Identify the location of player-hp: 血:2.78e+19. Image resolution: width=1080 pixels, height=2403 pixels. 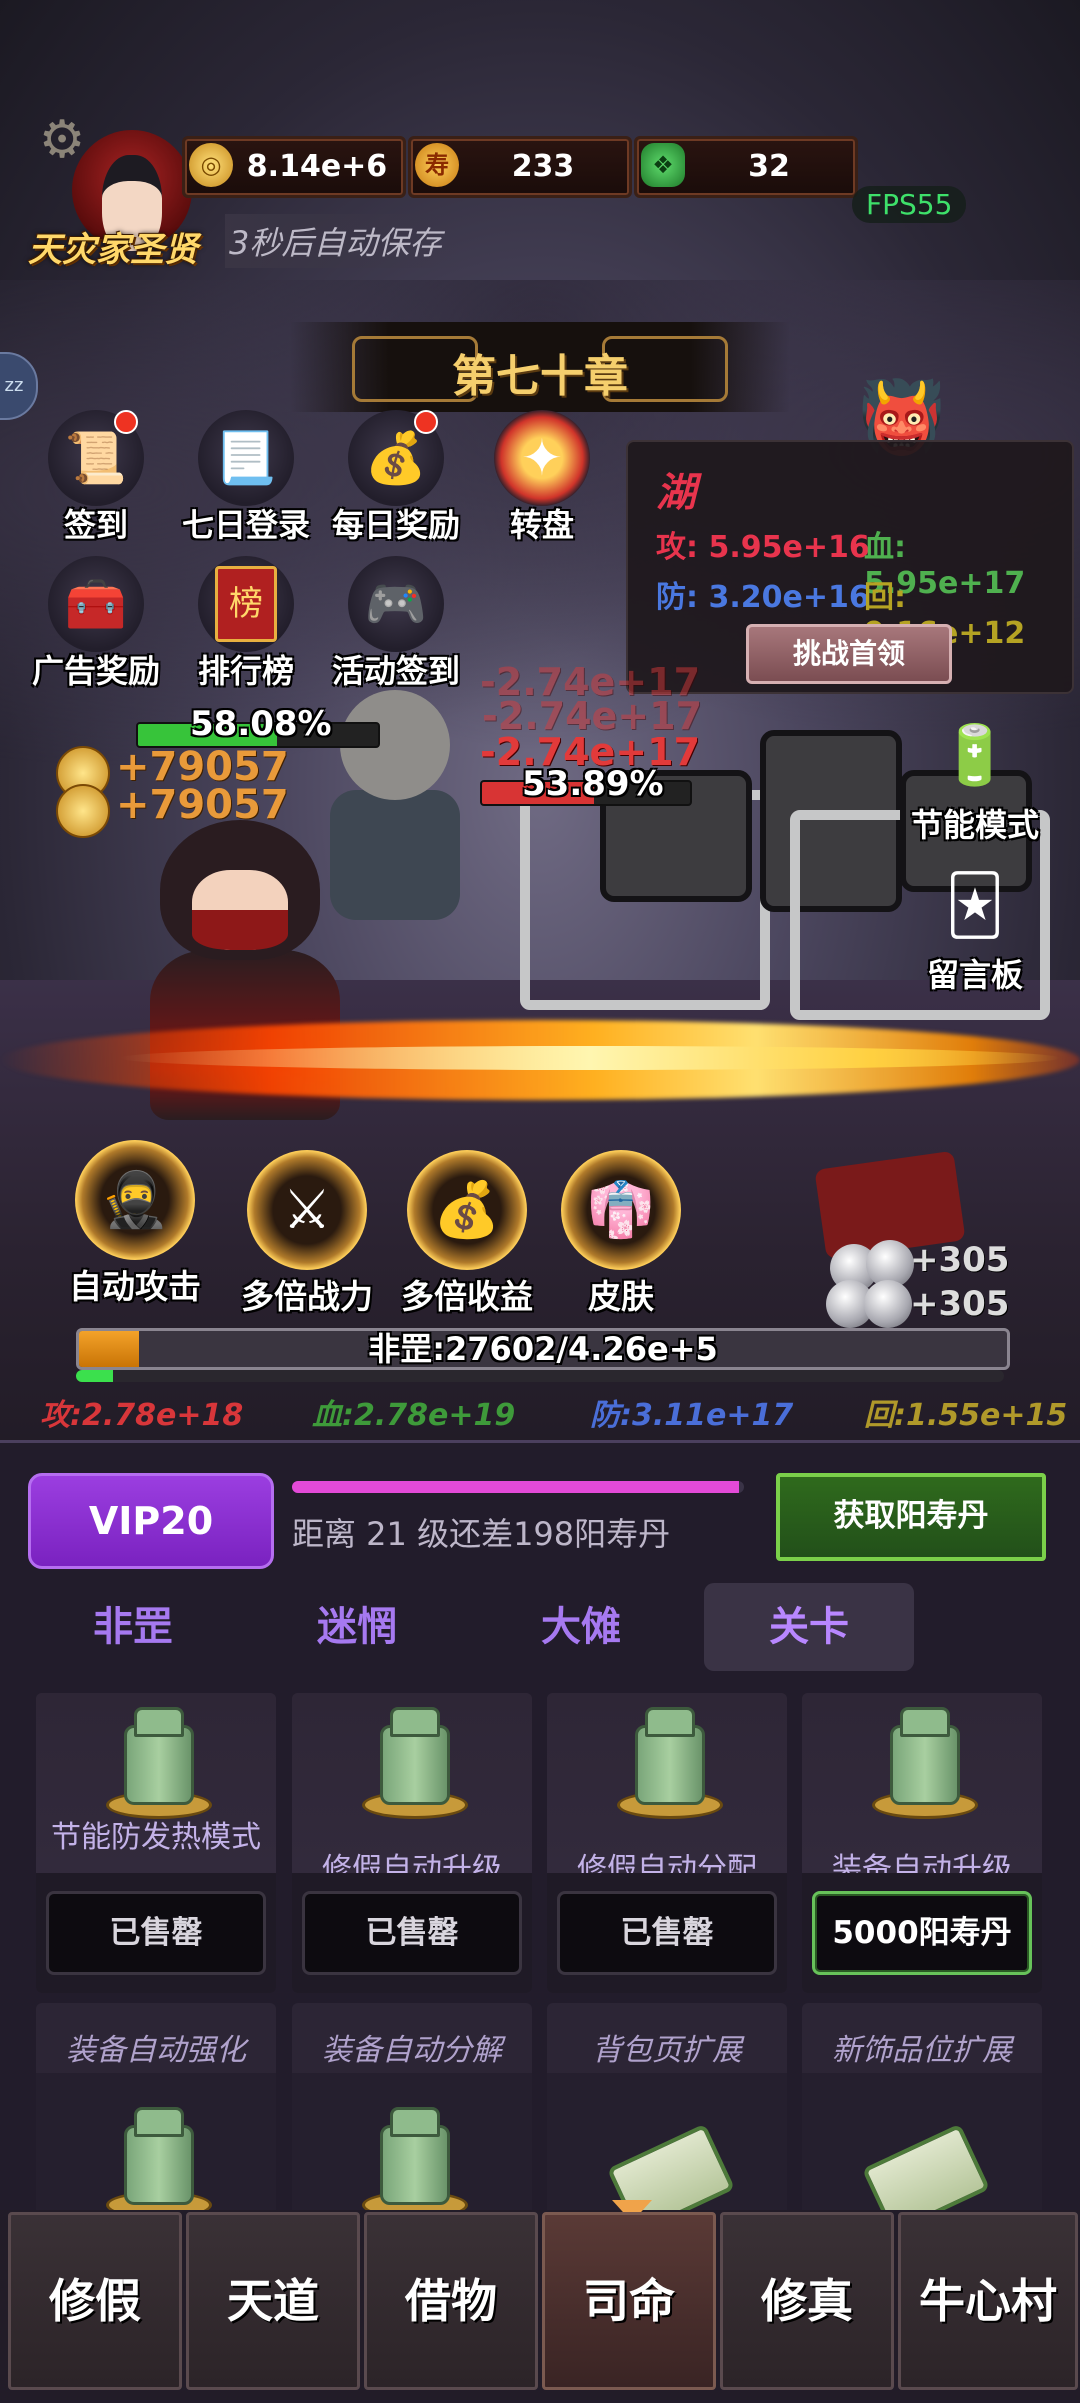
(414, 1415).